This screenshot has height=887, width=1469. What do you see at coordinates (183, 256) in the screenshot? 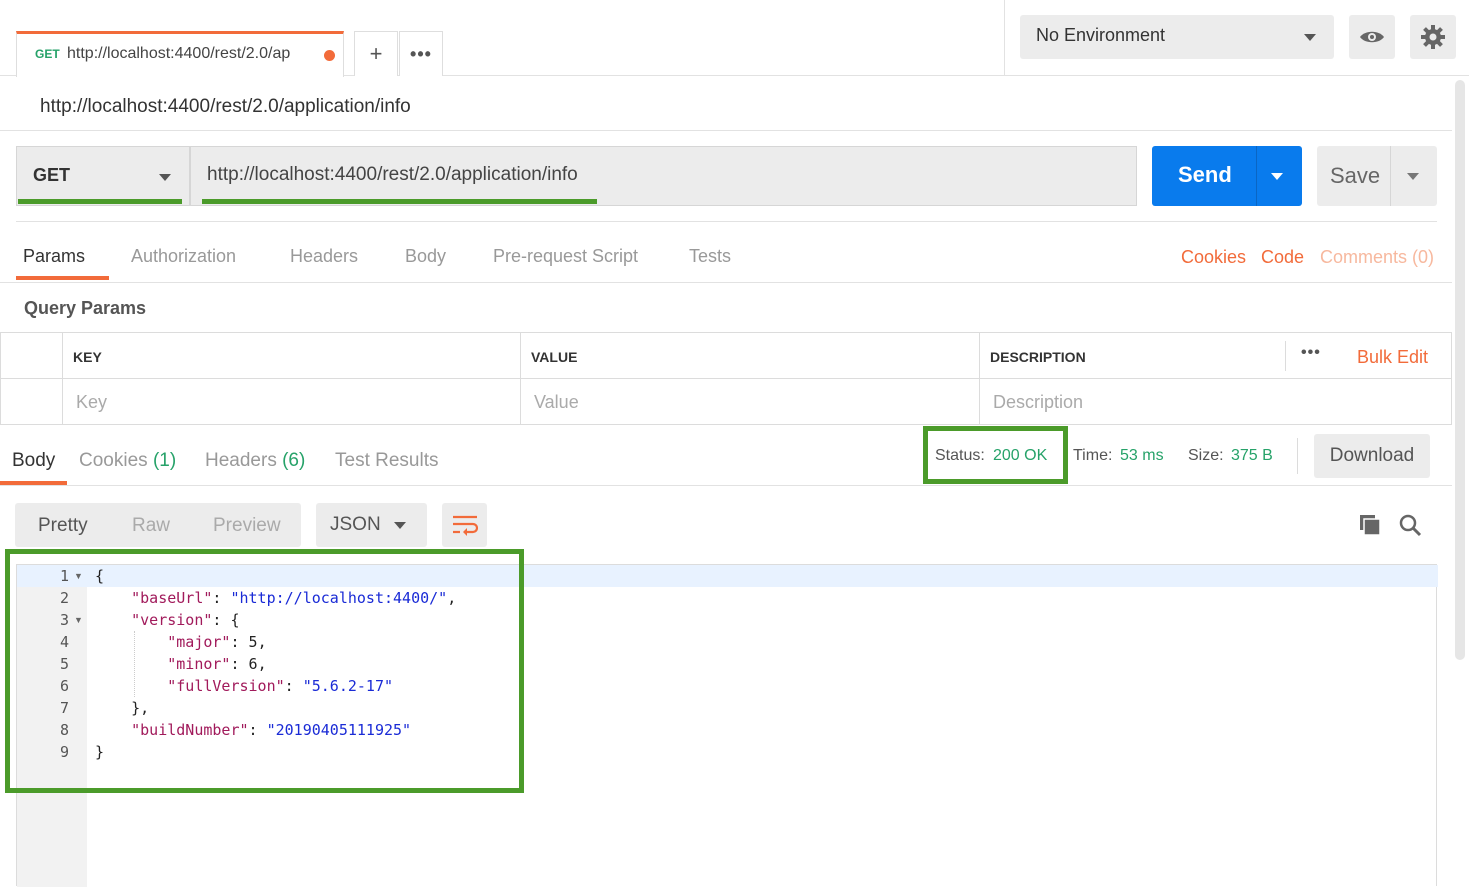
I see `tab-authorization: Authorization` at bounding box center [183, 256].